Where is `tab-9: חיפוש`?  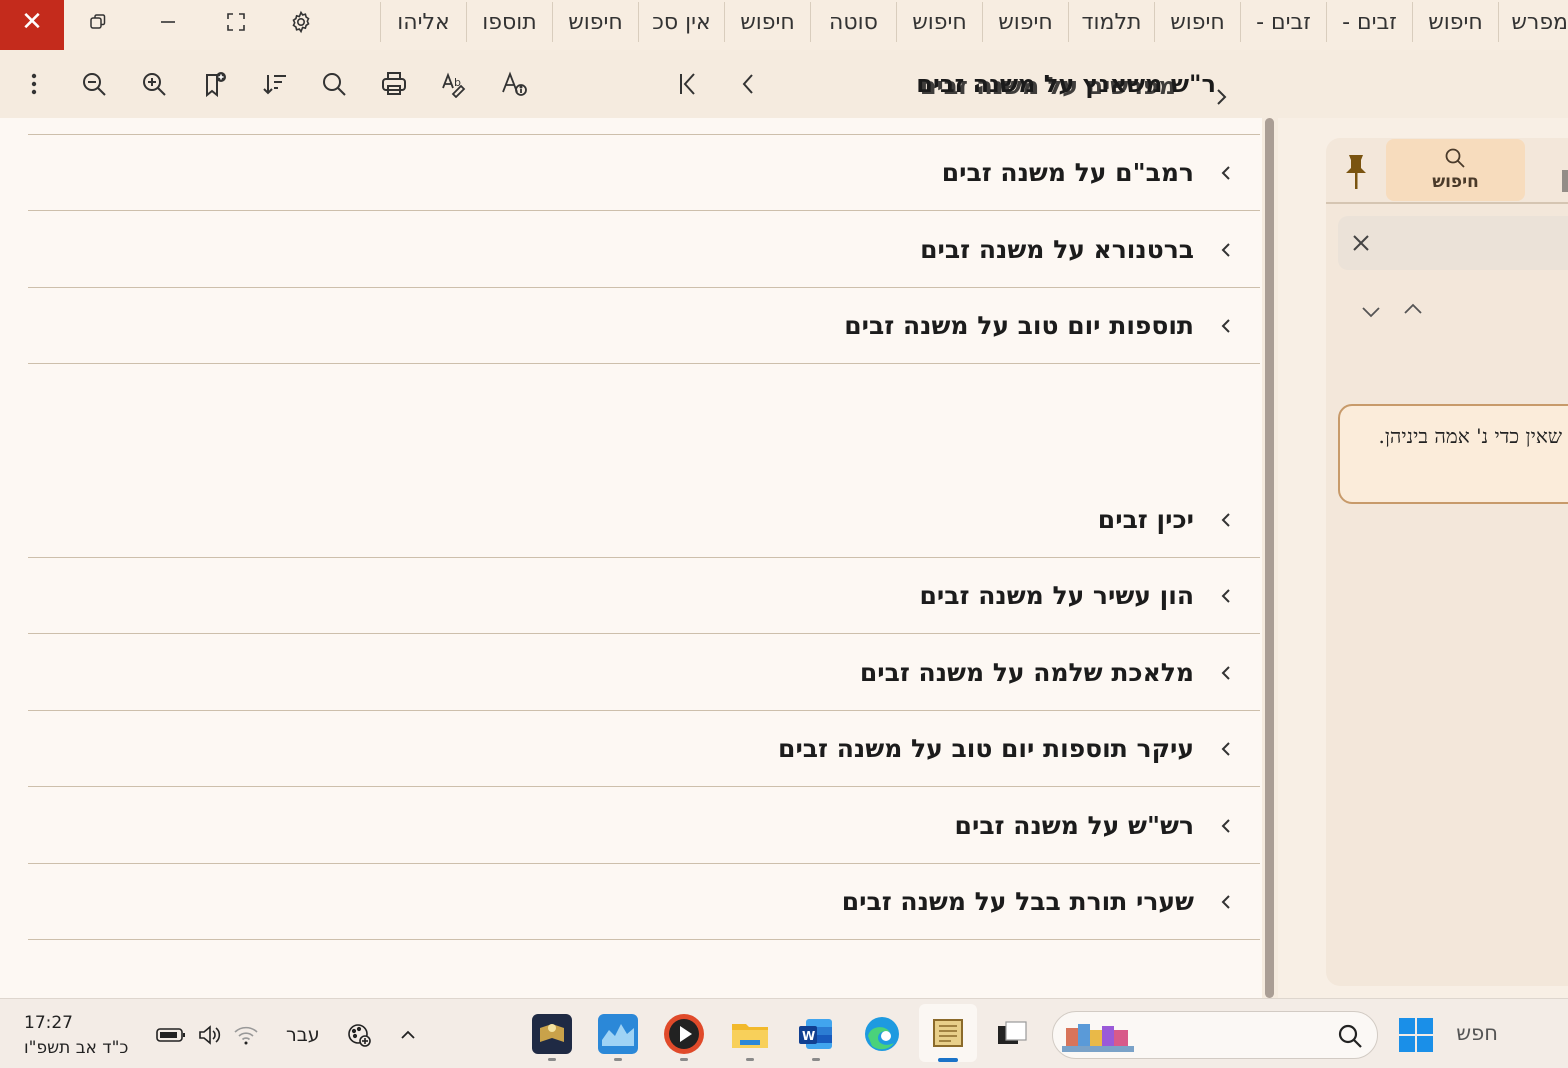
tab-9: חיפוש is located at coordinates (767, 22).